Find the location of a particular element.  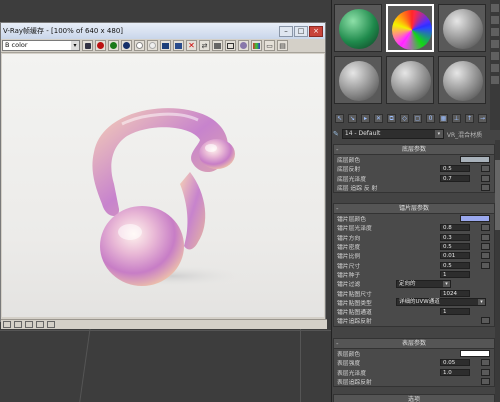

load-image-icon is located at coordinates (178, 45).